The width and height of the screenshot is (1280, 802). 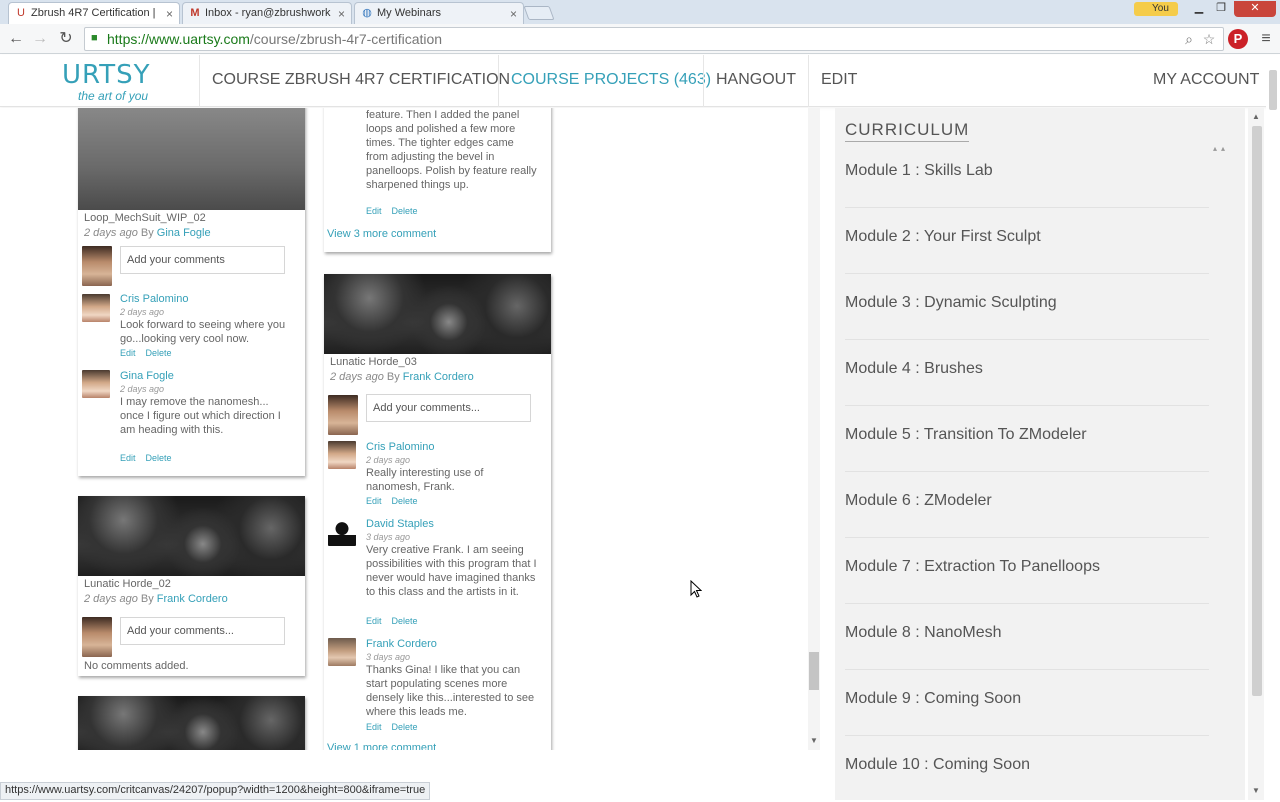 I want to click on project-meta: 2 days ago By Frank Cordero, so click(x=156, y=599).